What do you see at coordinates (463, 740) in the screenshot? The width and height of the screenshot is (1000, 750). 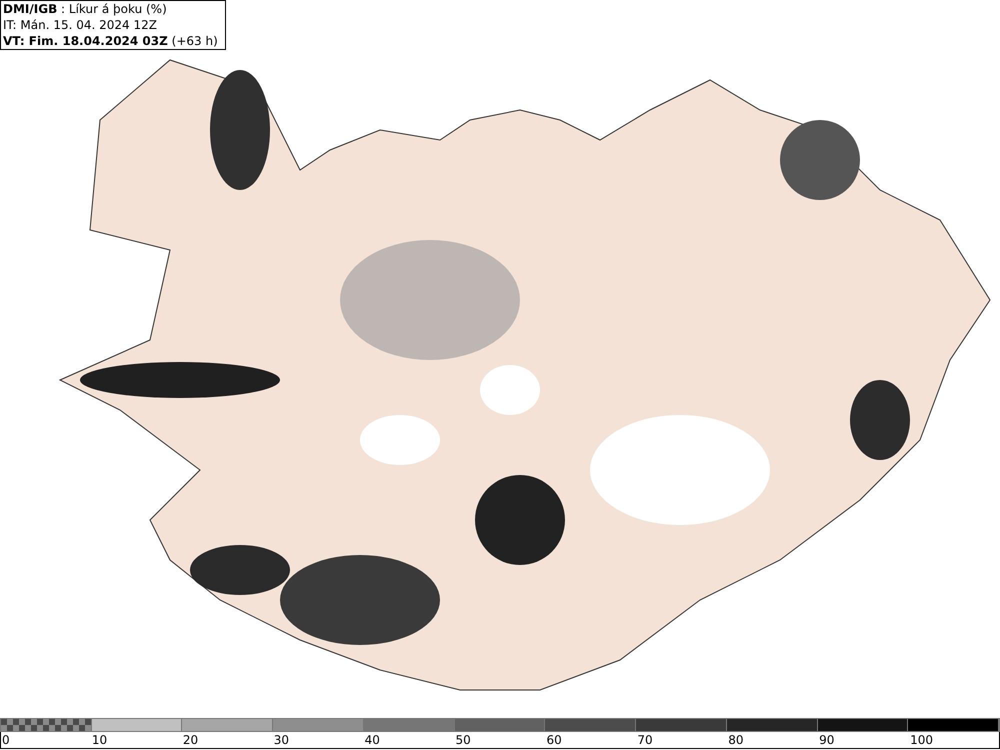 I see `legend-label: 50` at bounding box center [463, 740].